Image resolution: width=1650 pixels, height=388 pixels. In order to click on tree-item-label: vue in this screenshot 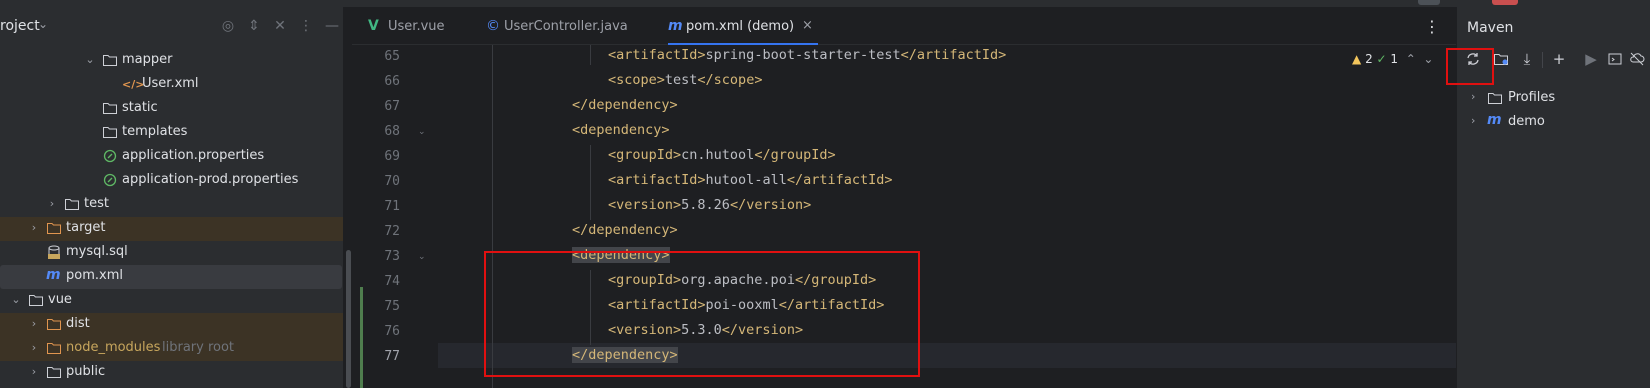, I will do `click(60, 299)`.